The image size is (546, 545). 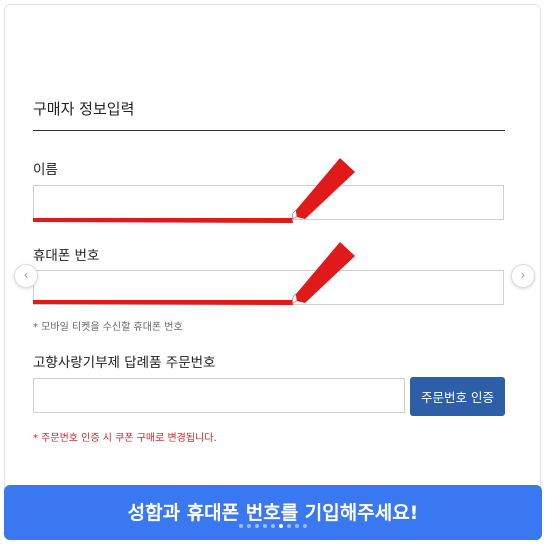 I want to click on phone-label: 휴대폰 번호, so click(x=66, y=256).